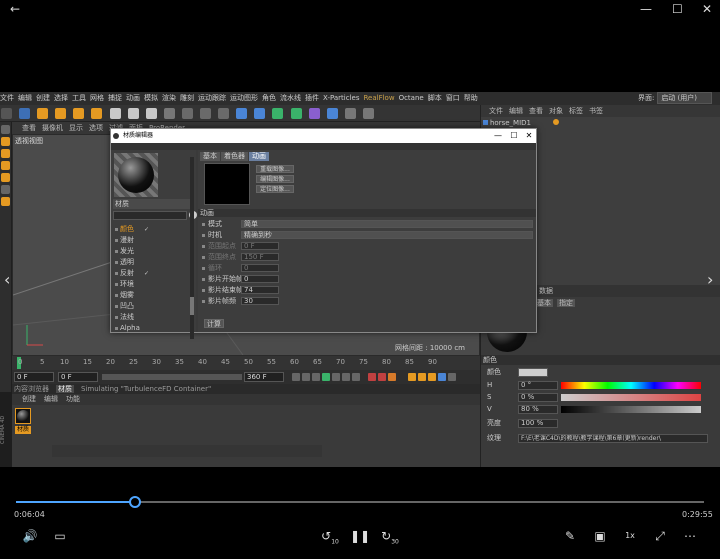 The image size is (720, 559). I want to click on calculate-button: 计算, so click(214, 323).